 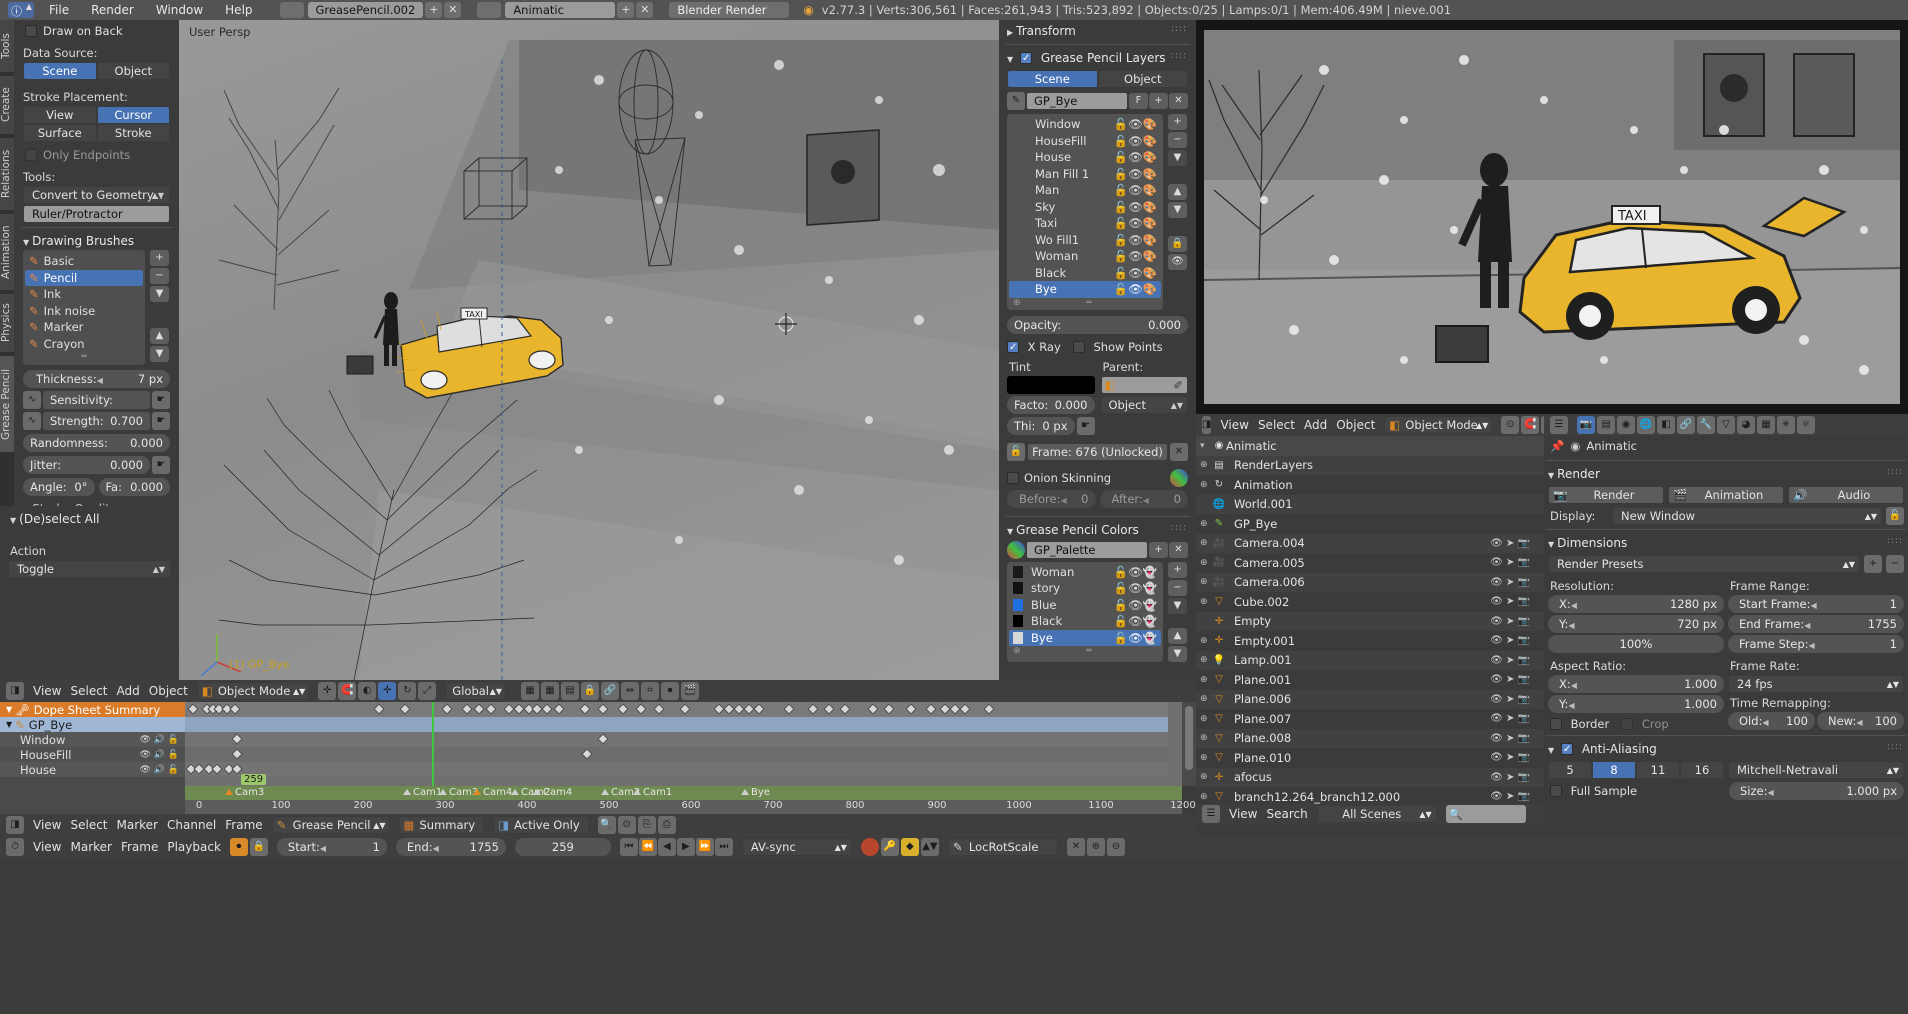 I want to click on gp-frame-field: Frame: 676 (Unlocked), so click(x=1097, y=451).